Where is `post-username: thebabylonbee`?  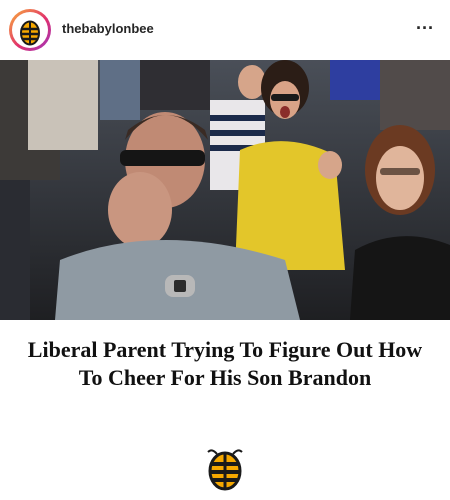 post-username: thebabylonbee is located at coordinates (108, 29).